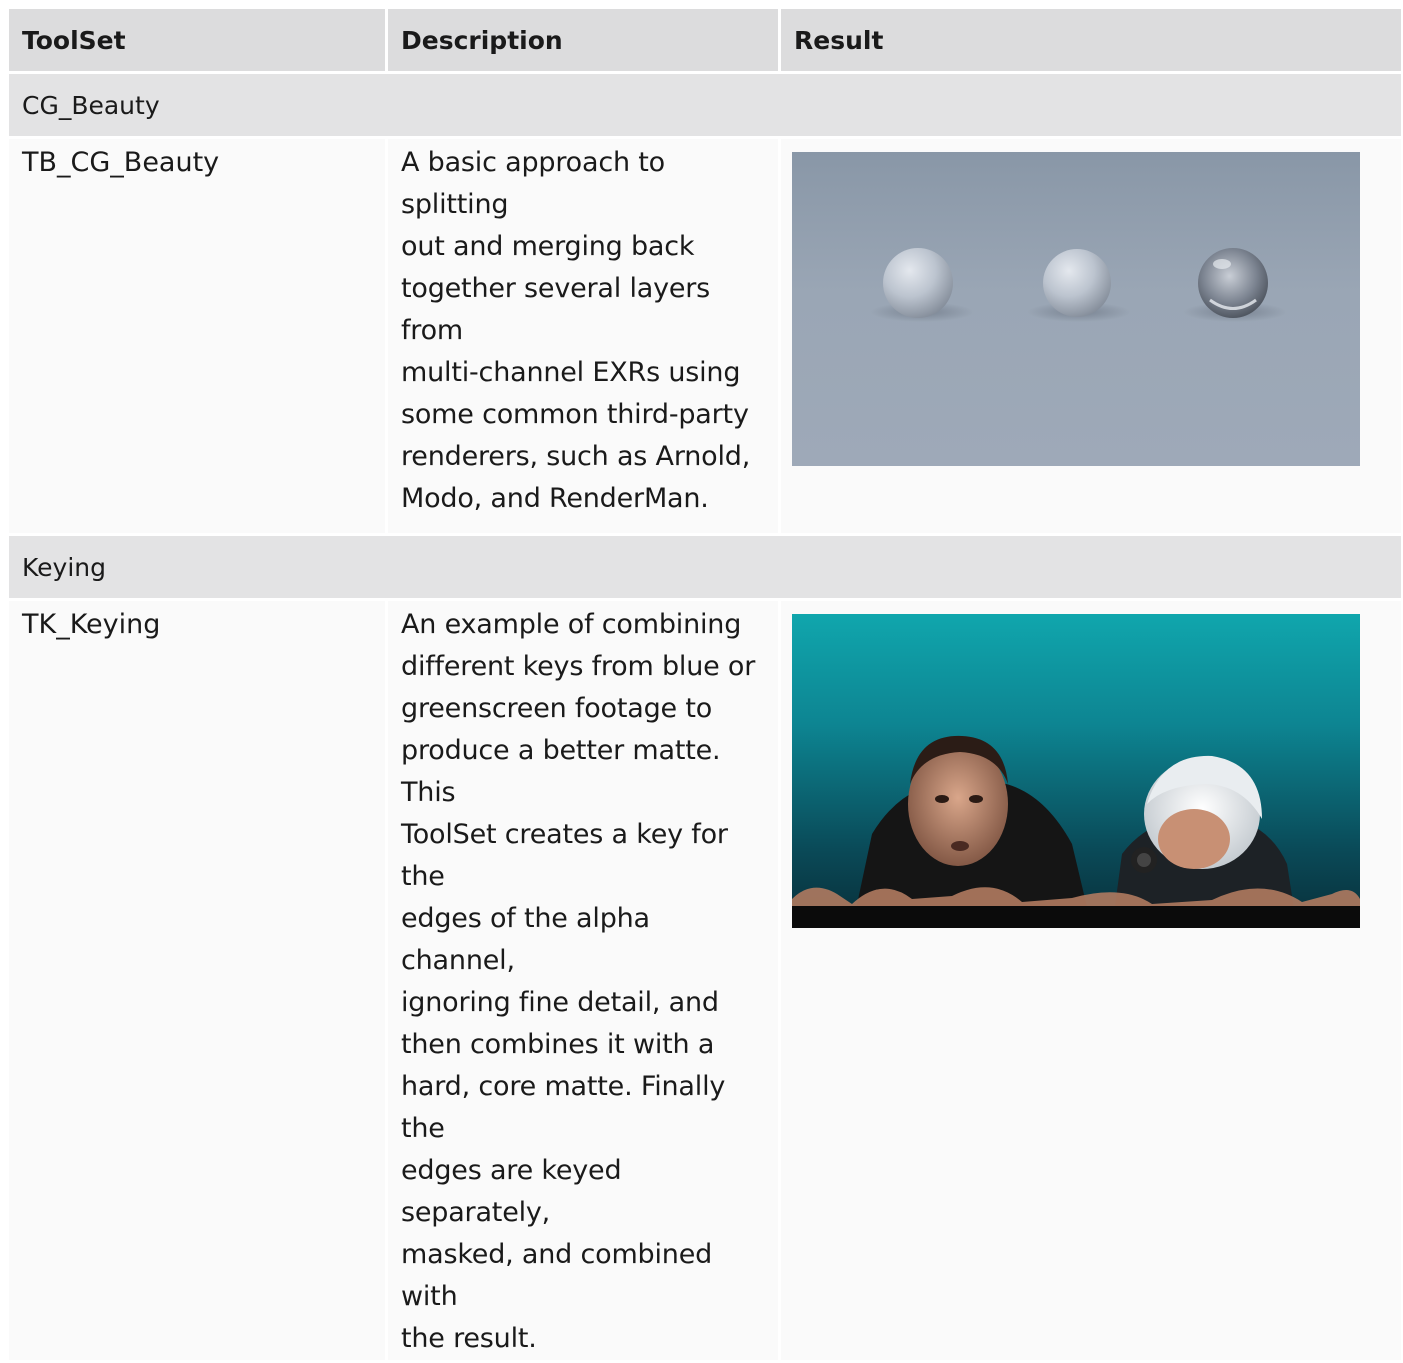 The image size is (1403, 1363). What do you see at coordinates (578, 666) in the screenshot?
I see `description-line: different keys from blue or` at bounding box center [578, 666].